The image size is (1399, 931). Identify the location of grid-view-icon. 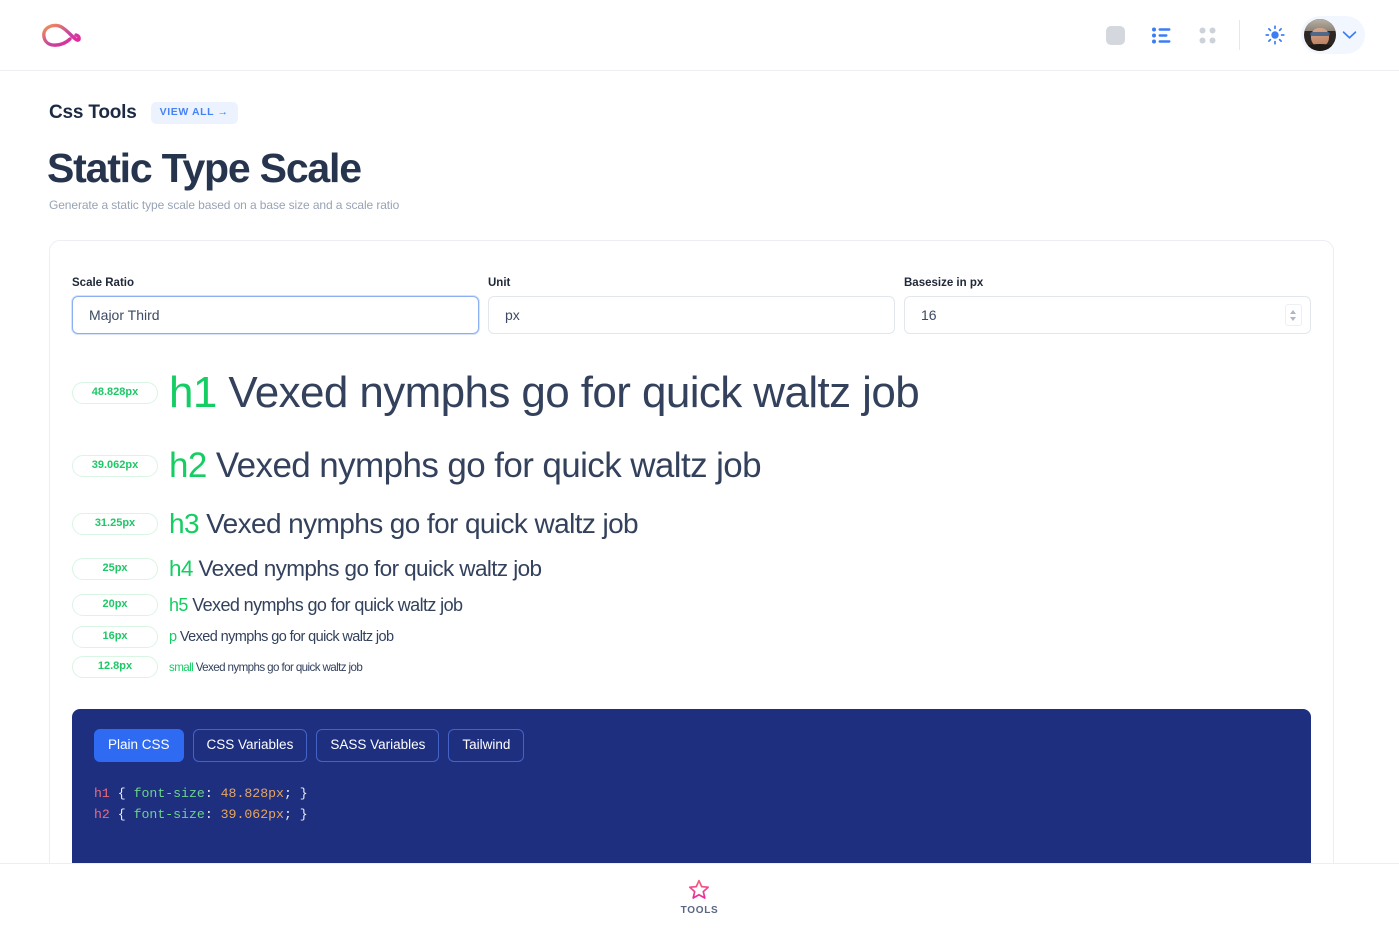
(1207, 35).